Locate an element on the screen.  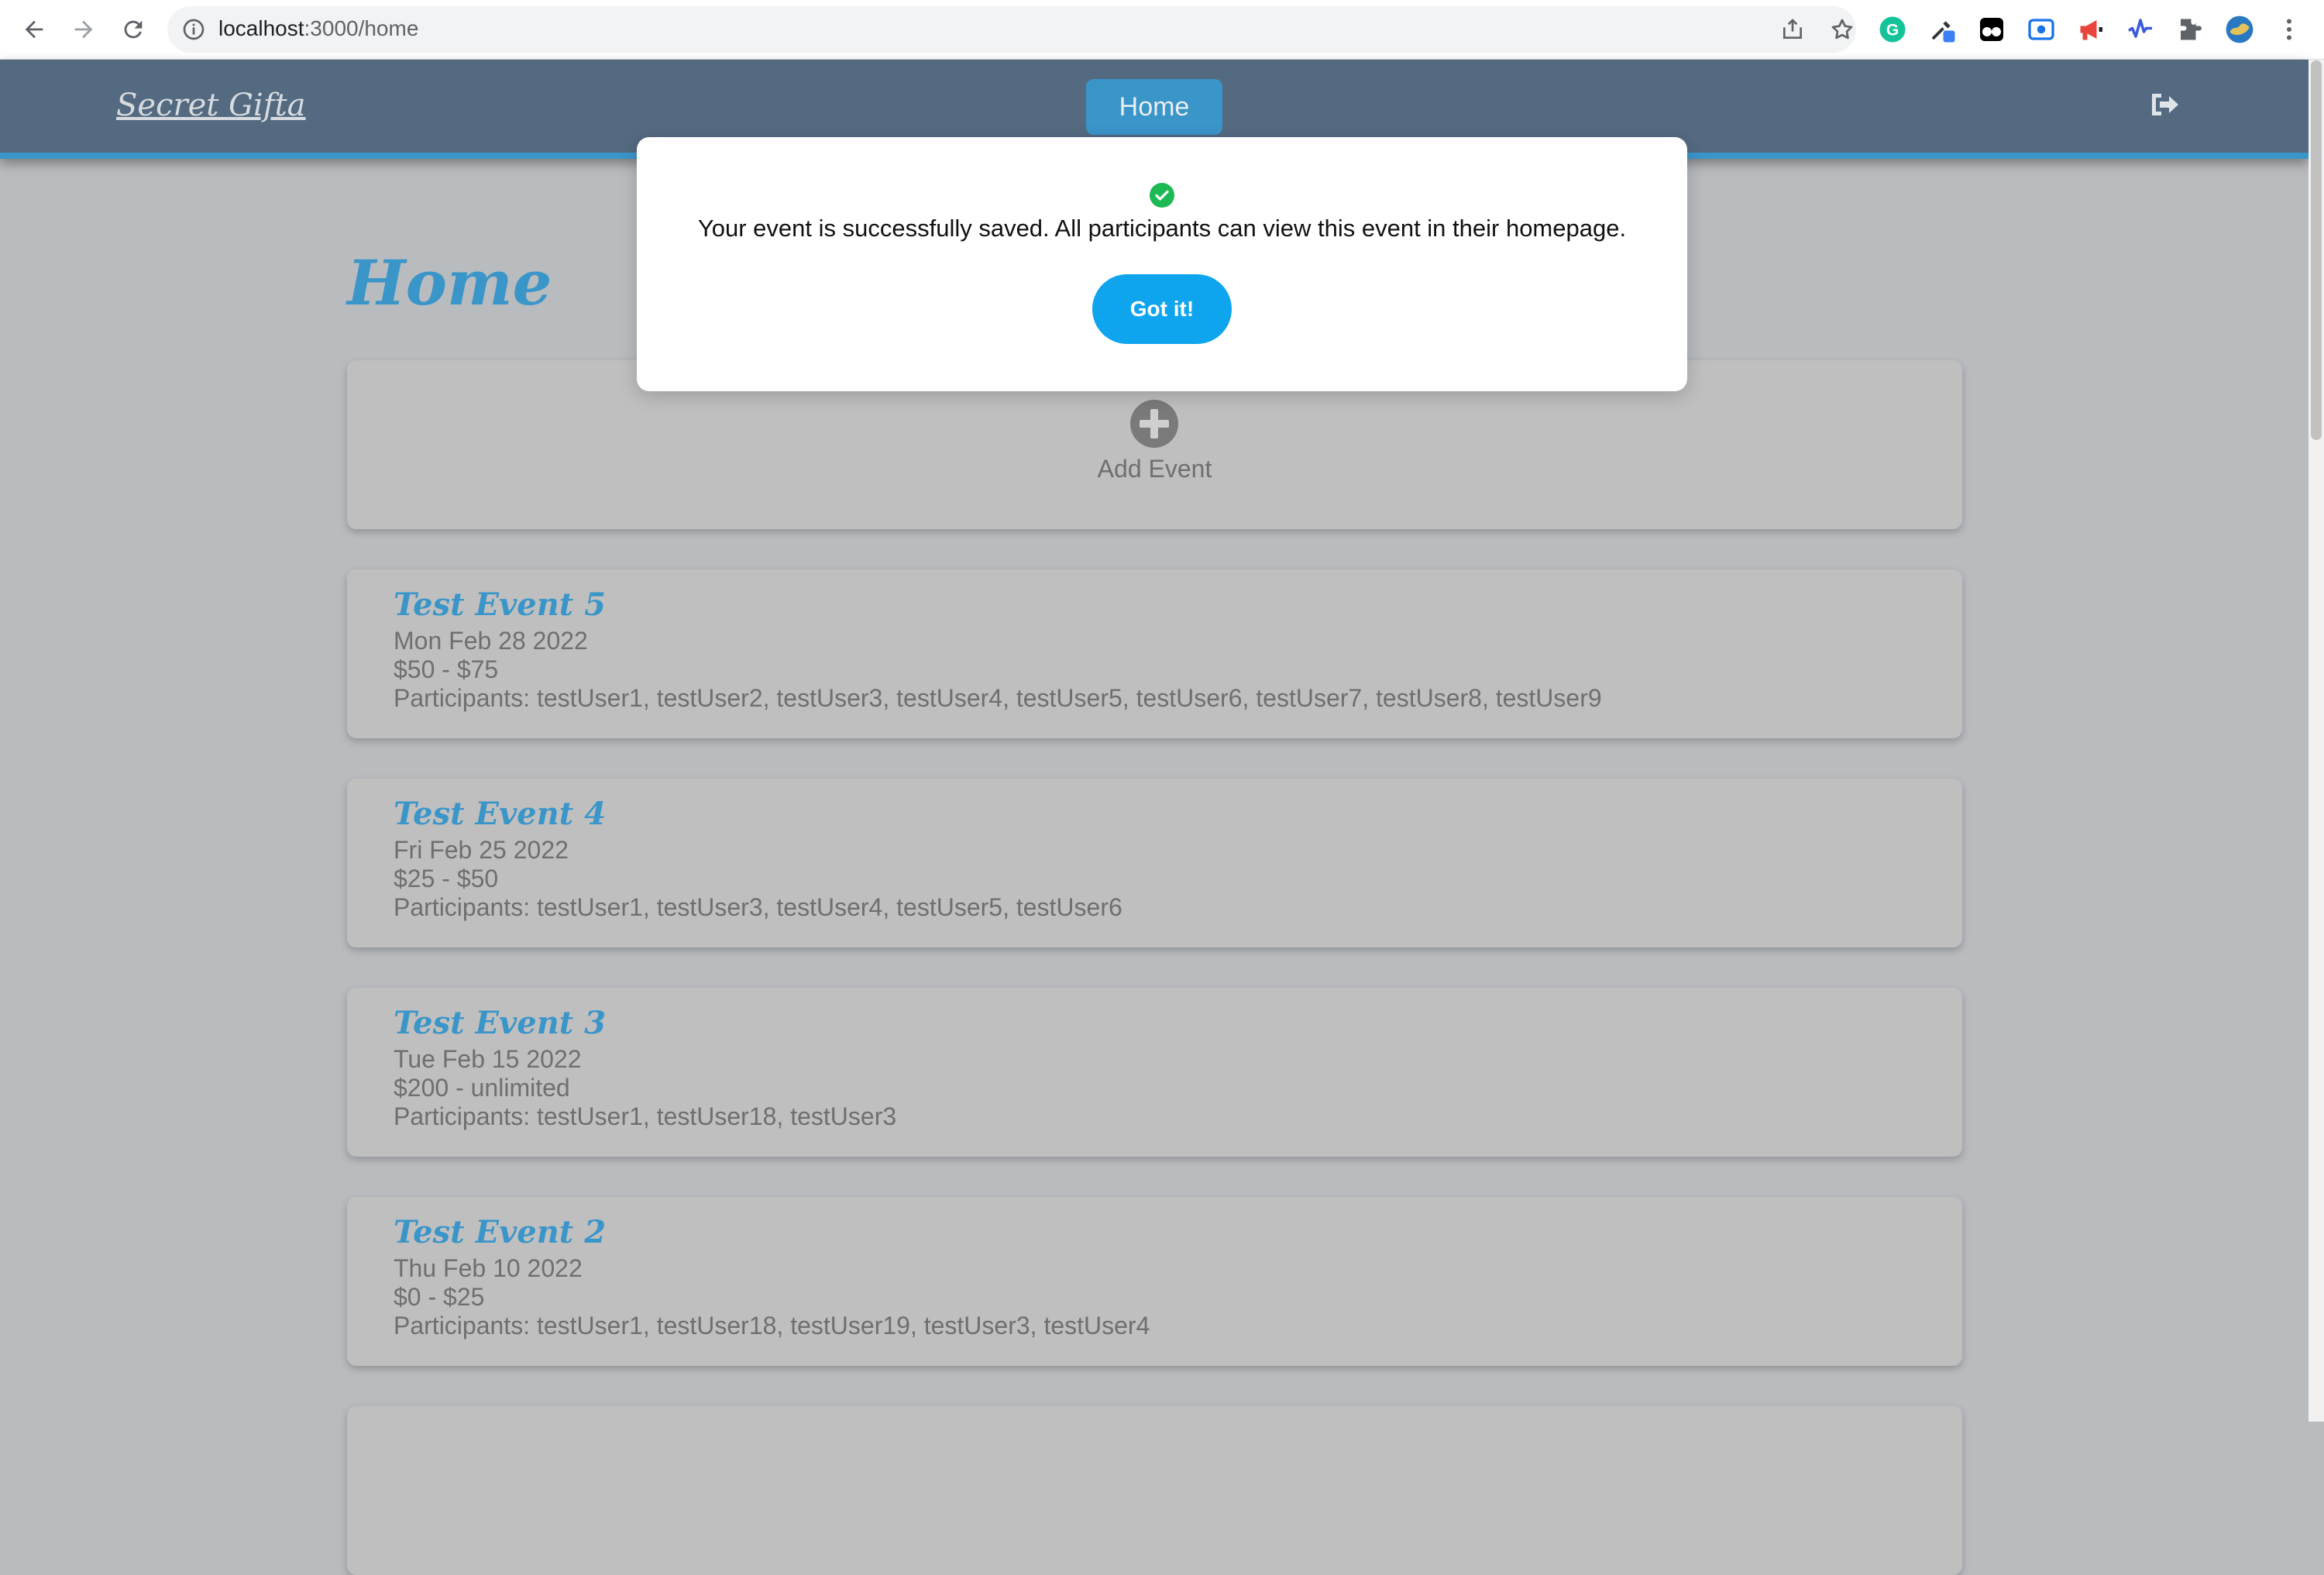
event-budget: $0 - $25 is located at coordinates (439, 1297).